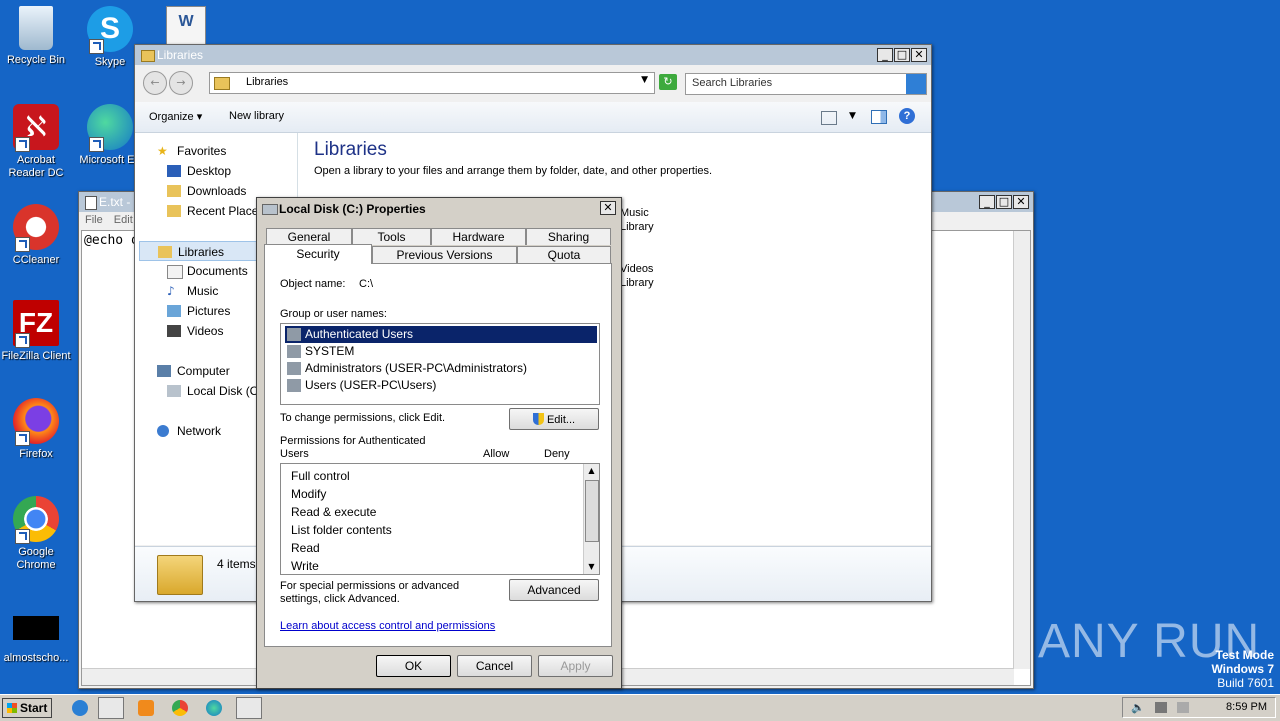  I want to click on tab-security: Security, so click(318, 254).